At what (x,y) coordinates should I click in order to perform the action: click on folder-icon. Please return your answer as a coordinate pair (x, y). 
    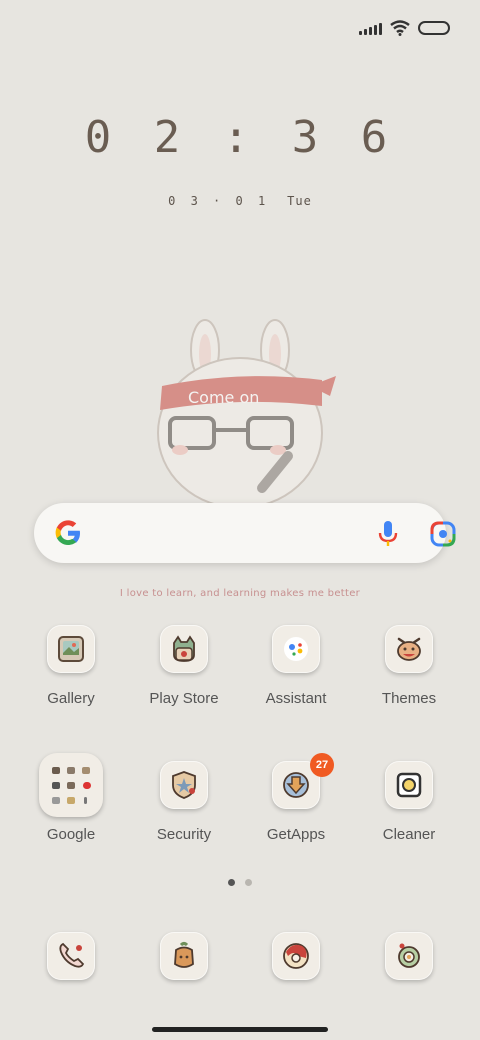
    Looking at the image, I should click on (71, 785).